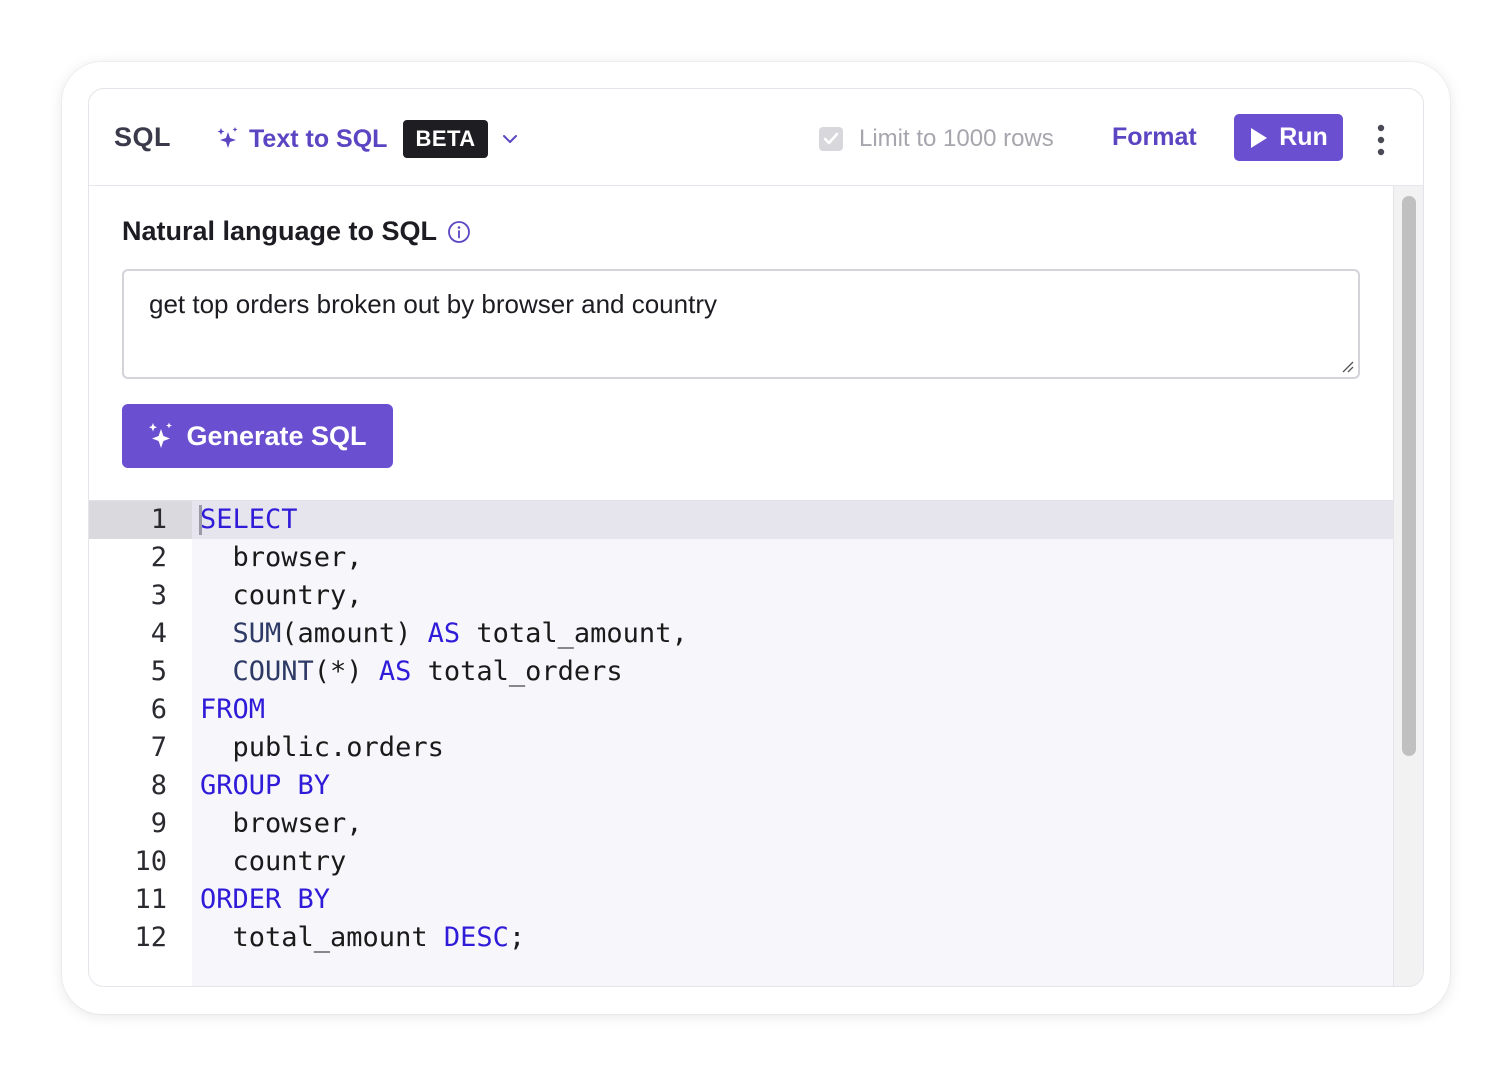  Describe the element at coordinates (1154, 137) in the screenshot. I see `format-button: Format` at that location.